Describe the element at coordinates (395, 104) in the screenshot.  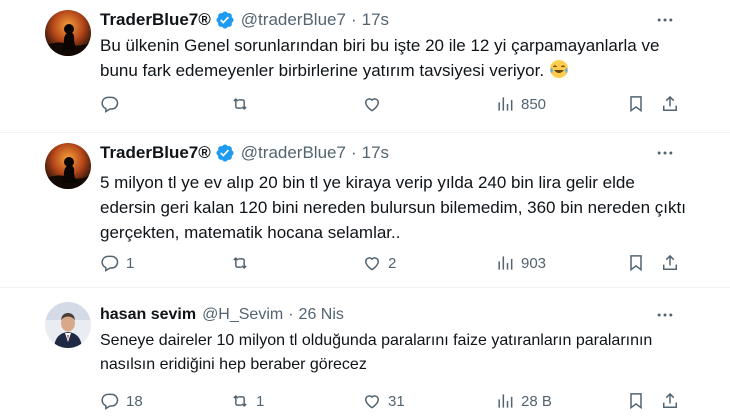
I see `tweet-actions: 850` at that location.